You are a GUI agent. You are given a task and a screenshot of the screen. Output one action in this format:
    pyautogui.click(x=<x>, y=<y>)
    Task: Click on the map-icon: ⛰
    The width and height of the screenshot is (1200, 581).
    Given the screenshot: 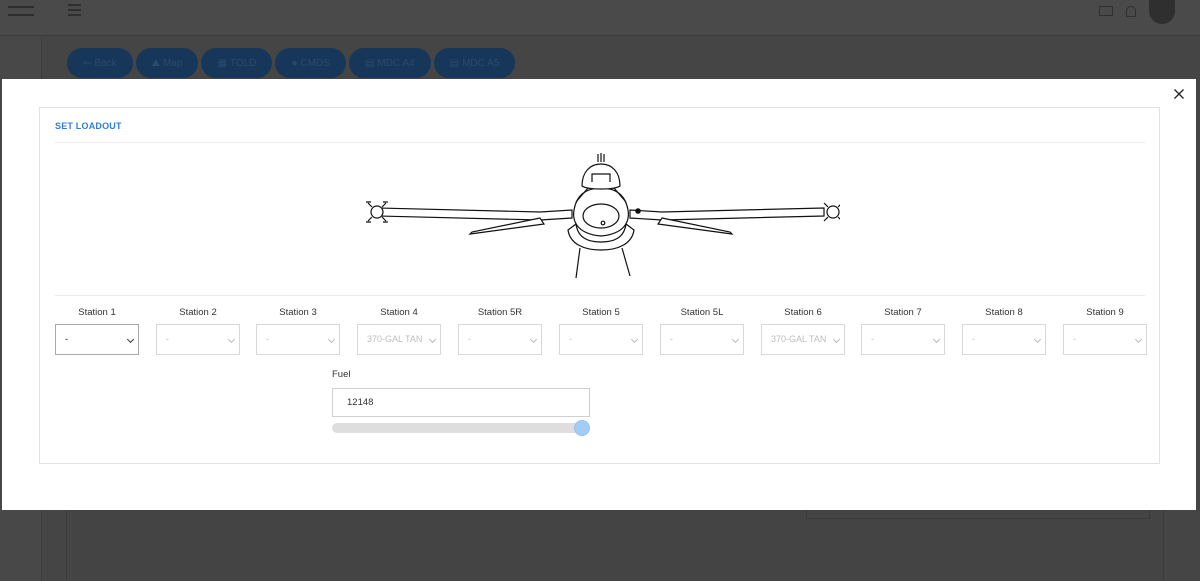 What is the action you would take?
    pyautogui.click(x=156, y=63)
    